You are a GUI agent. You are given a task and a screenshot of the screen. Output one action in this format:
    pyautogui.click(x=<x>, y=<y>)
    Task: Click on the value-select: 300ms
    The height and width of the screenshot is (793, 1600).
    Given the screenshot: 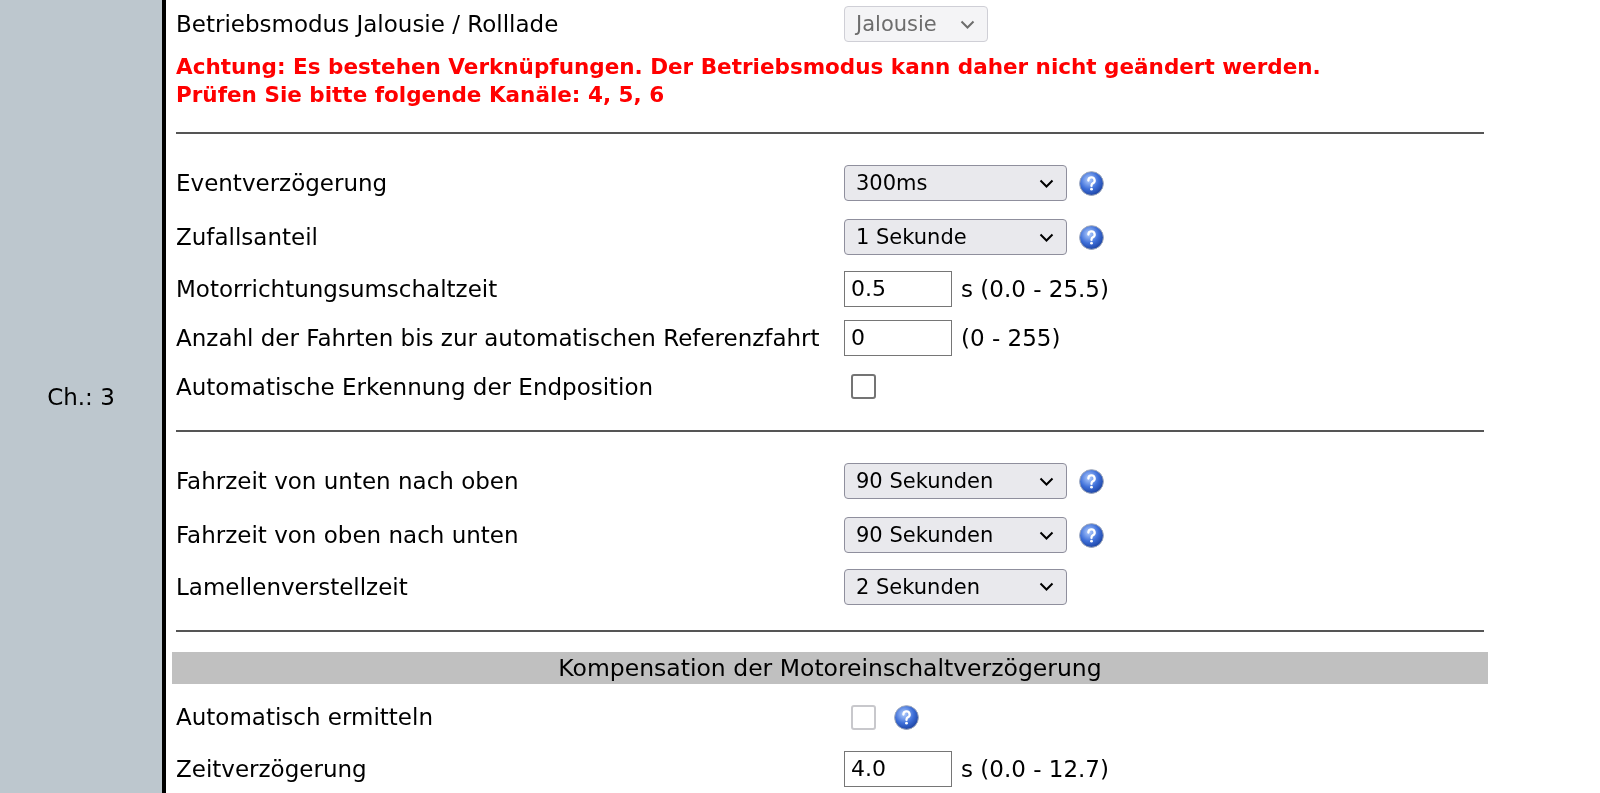 What is the action you would take?
    pyautogui.click(x=955, y=183)
    